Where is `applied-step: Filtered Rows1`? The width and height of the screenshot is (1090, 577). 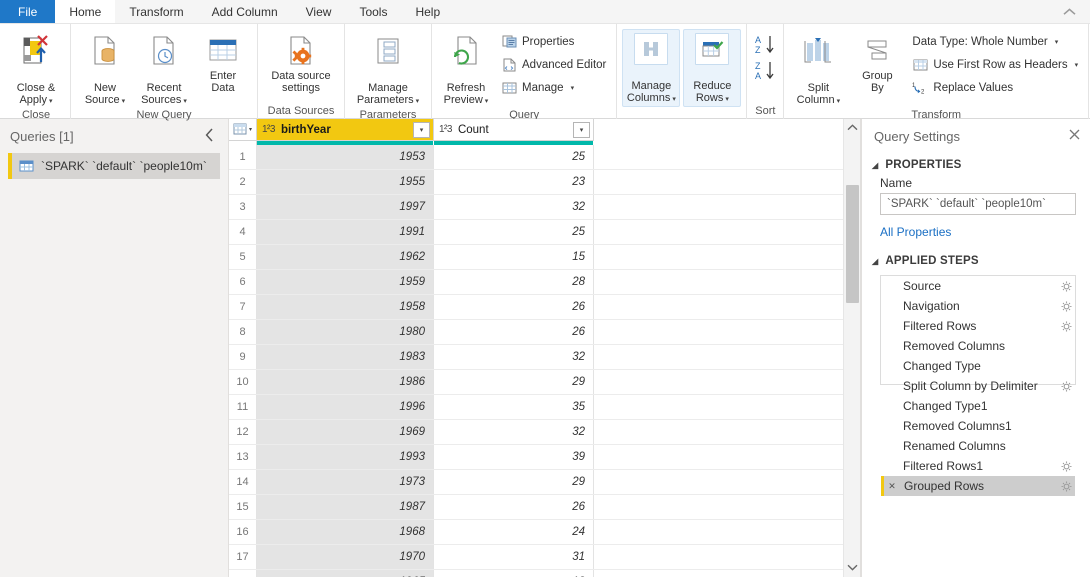
applied-step: Filtered Rows1 is located at coordinates (978, 466).